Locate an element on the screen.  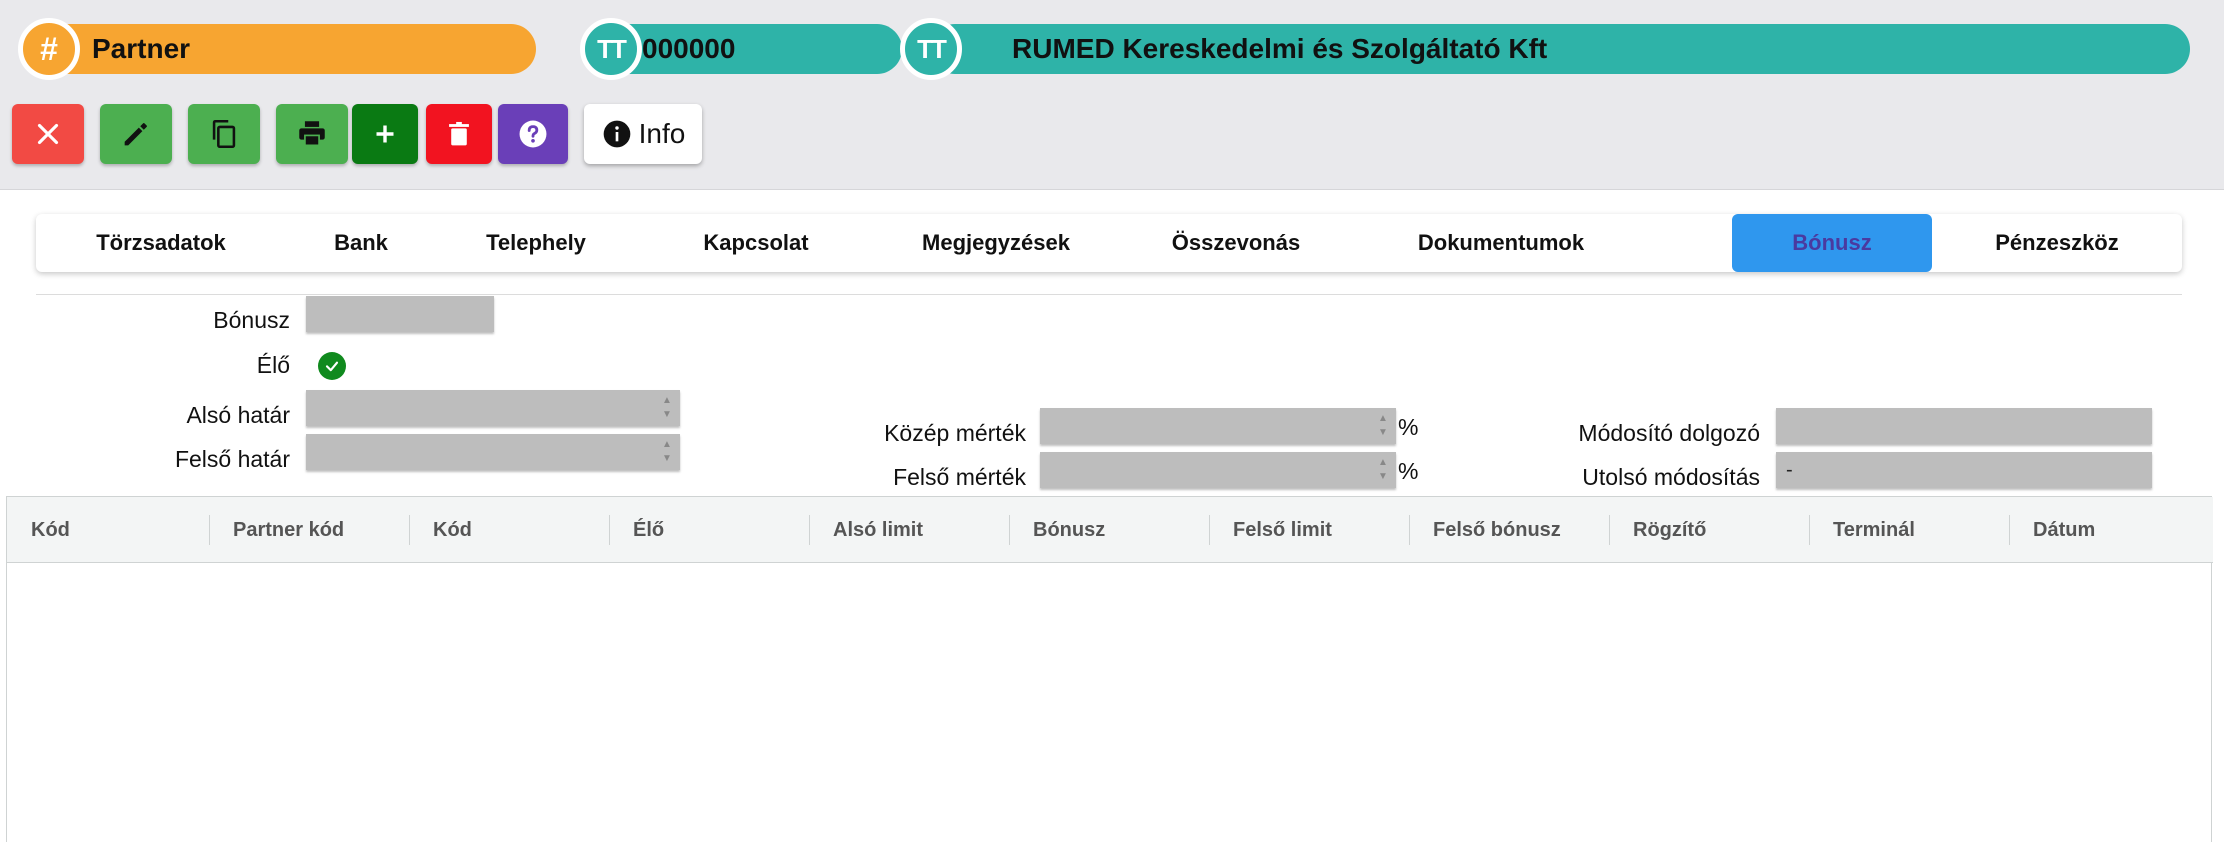
help-button is located at coordinates (533, 134).